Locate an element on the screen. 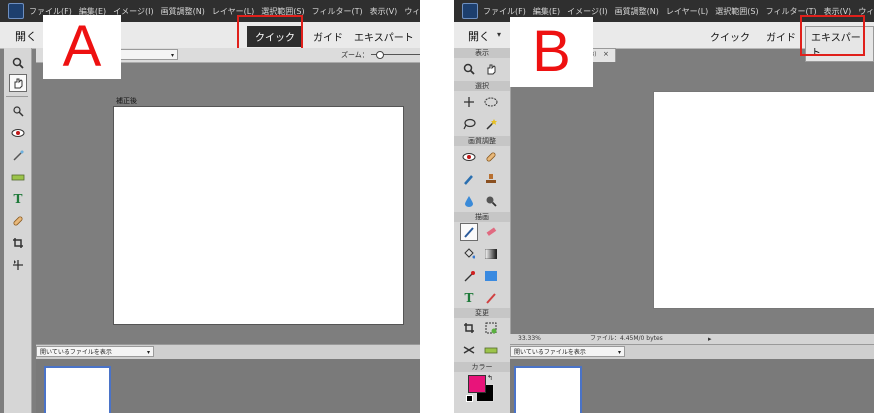  section-color: カラー is located at coordinates (482, 367).